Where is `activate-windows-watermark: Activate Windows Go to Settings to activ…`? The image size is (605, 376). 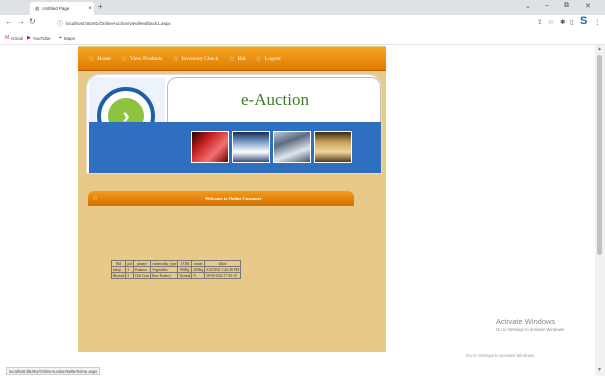
activate-windows-watermark: Activate Windows Go to Settings to activ… is located at coordinates (530, 324).